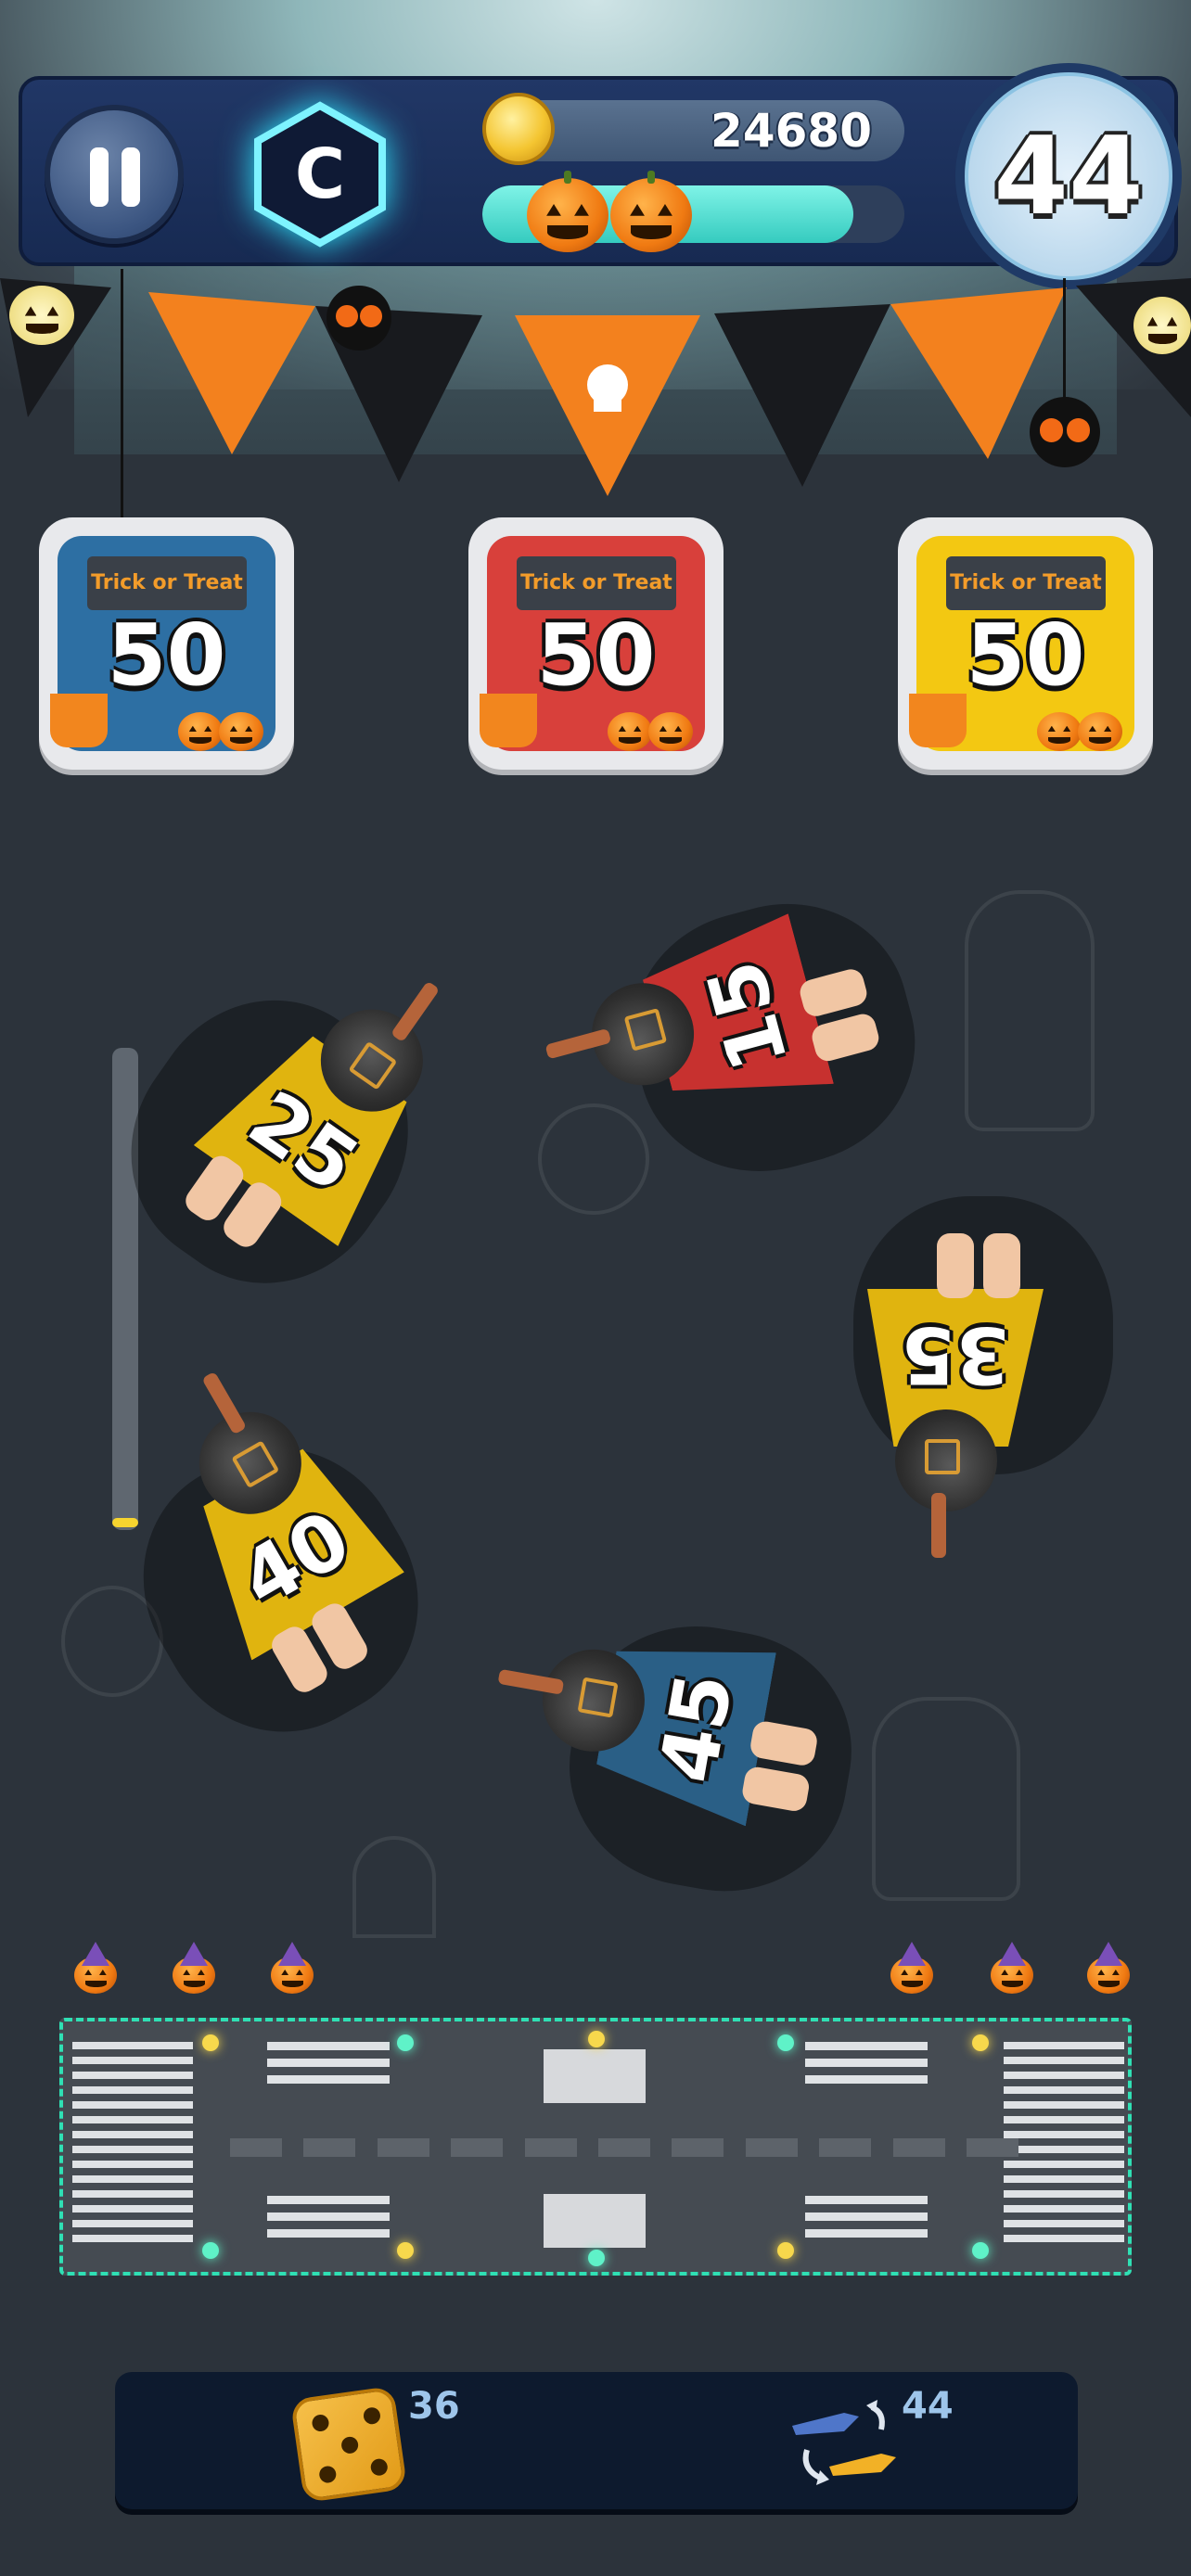 This screenshot has height=2576, width=1191. I want to click on pause-button, so click(114, 175).